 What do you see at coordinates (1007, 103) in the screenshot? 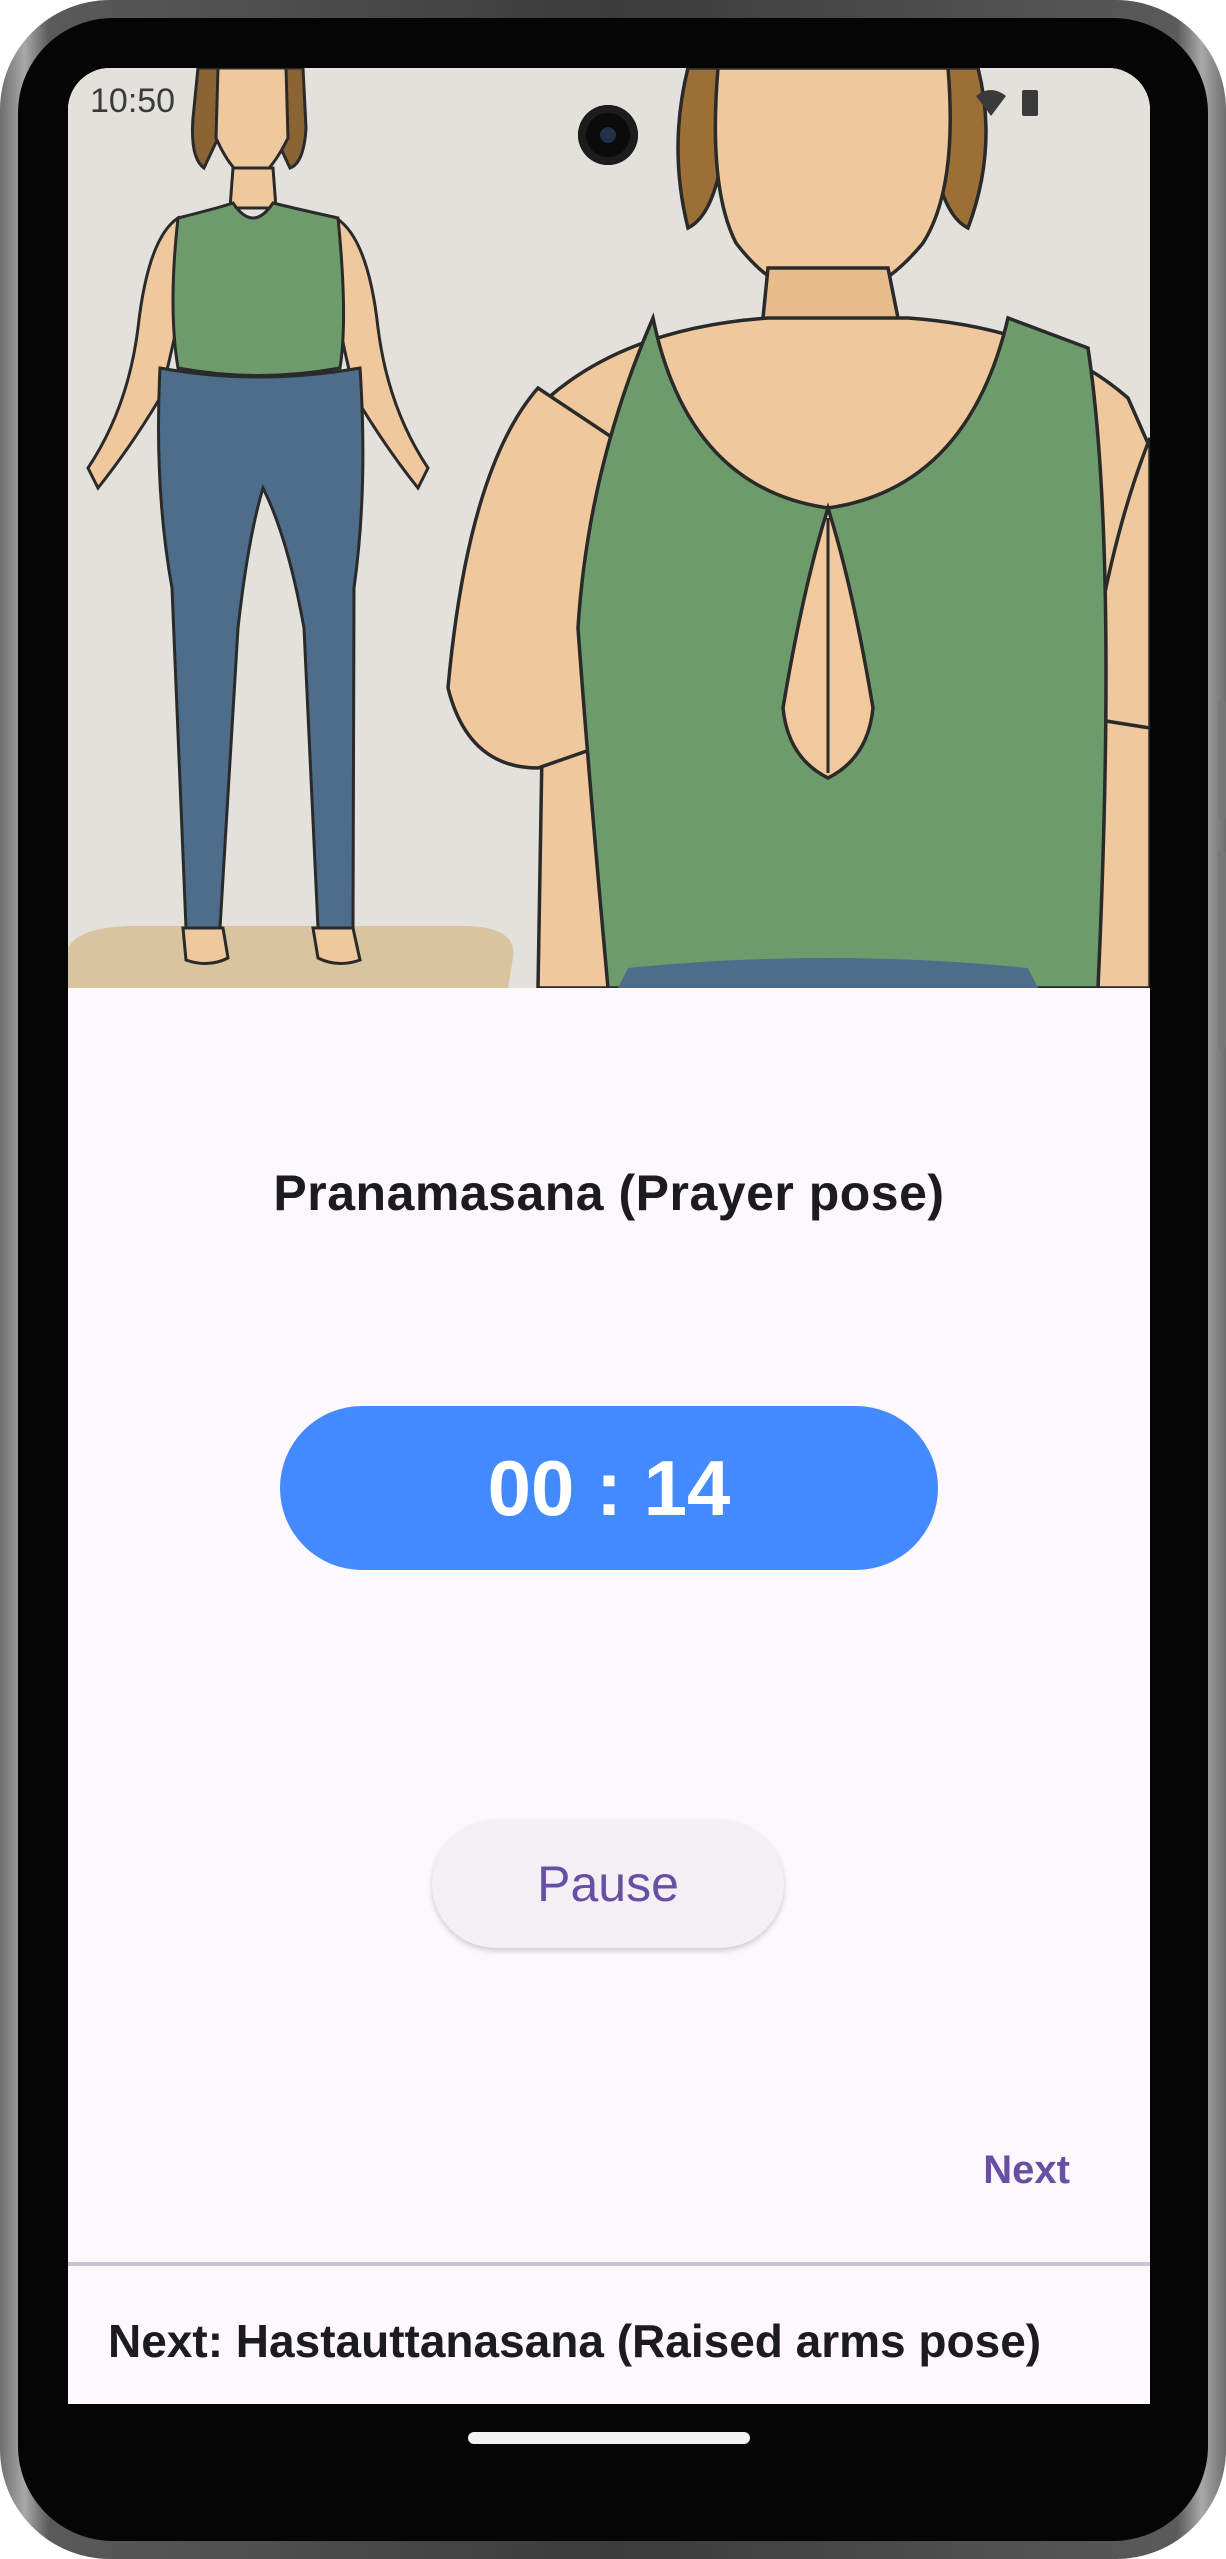
I see `status-icons` at bounding box center [1007, 103].